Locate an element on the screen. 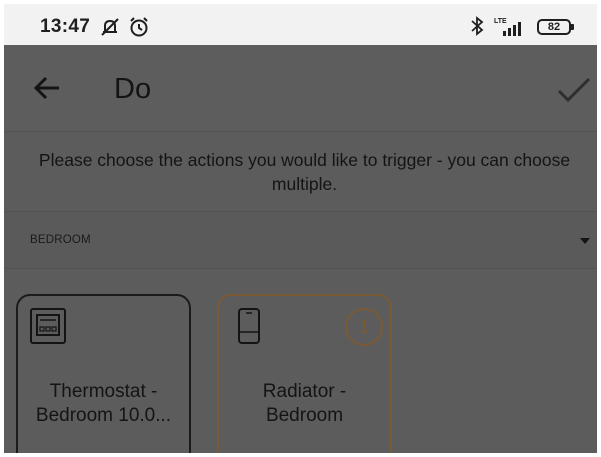  page-title: Do is located at coordinates (133, 89).